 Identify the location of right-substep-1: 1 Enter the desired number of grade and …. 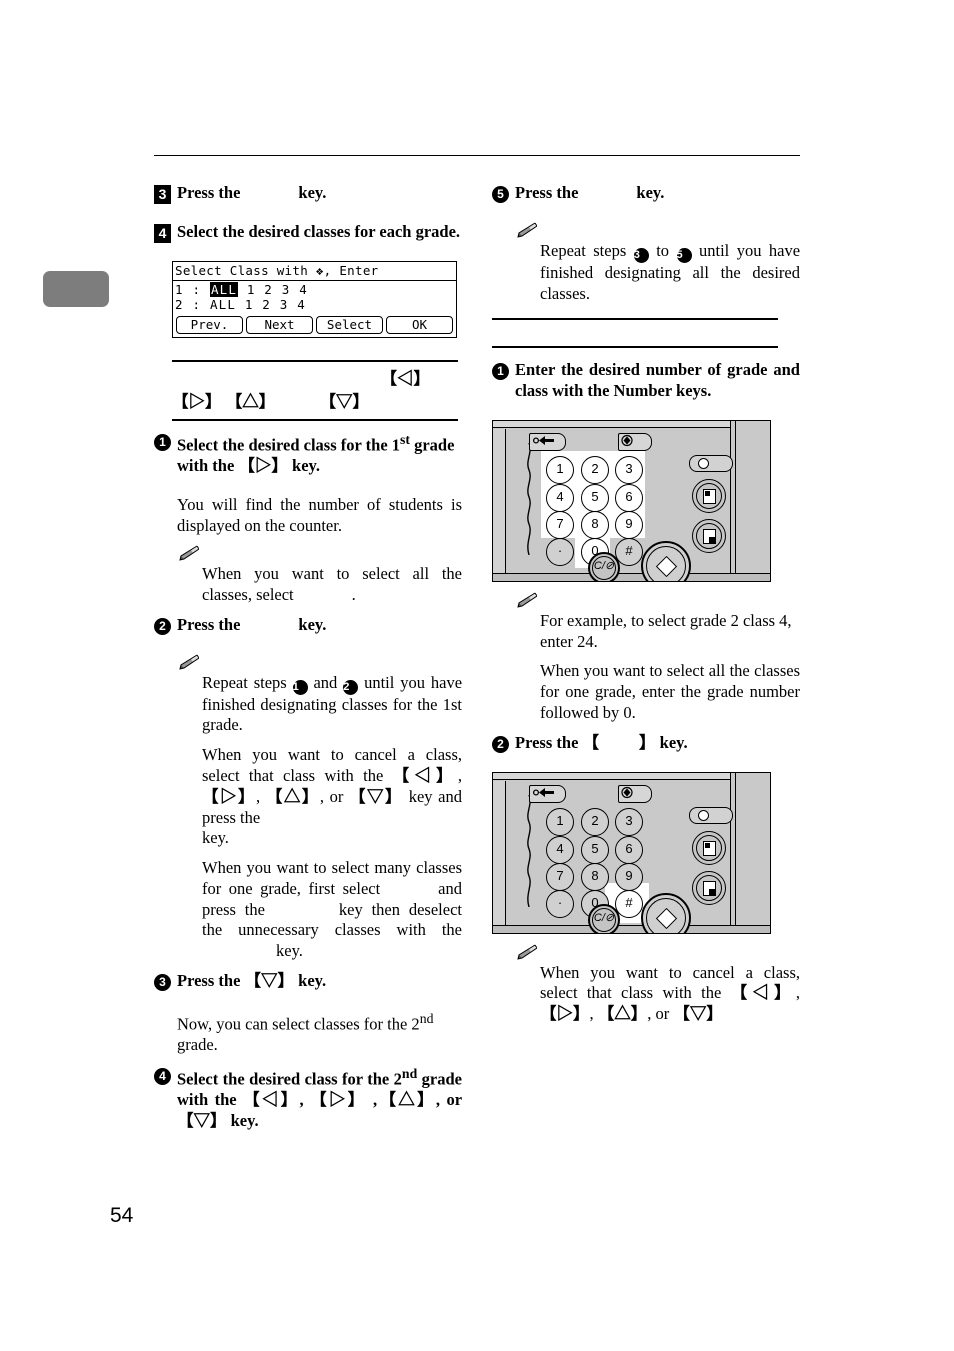
(646, 385).